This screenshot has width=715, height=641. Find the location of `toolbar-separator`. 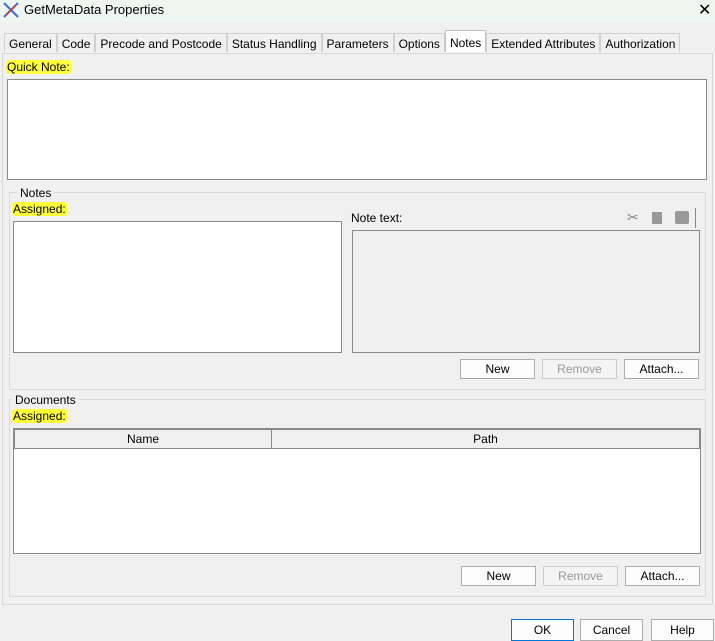

toolbar-separator is located at coordinates (695, 218).